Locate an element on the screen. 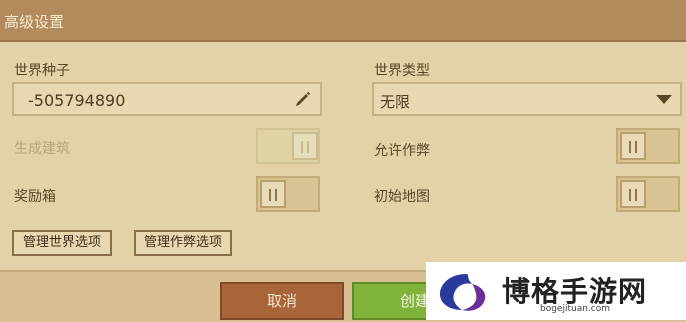  watermark-logo-icon is located at coordinates (463, 292).